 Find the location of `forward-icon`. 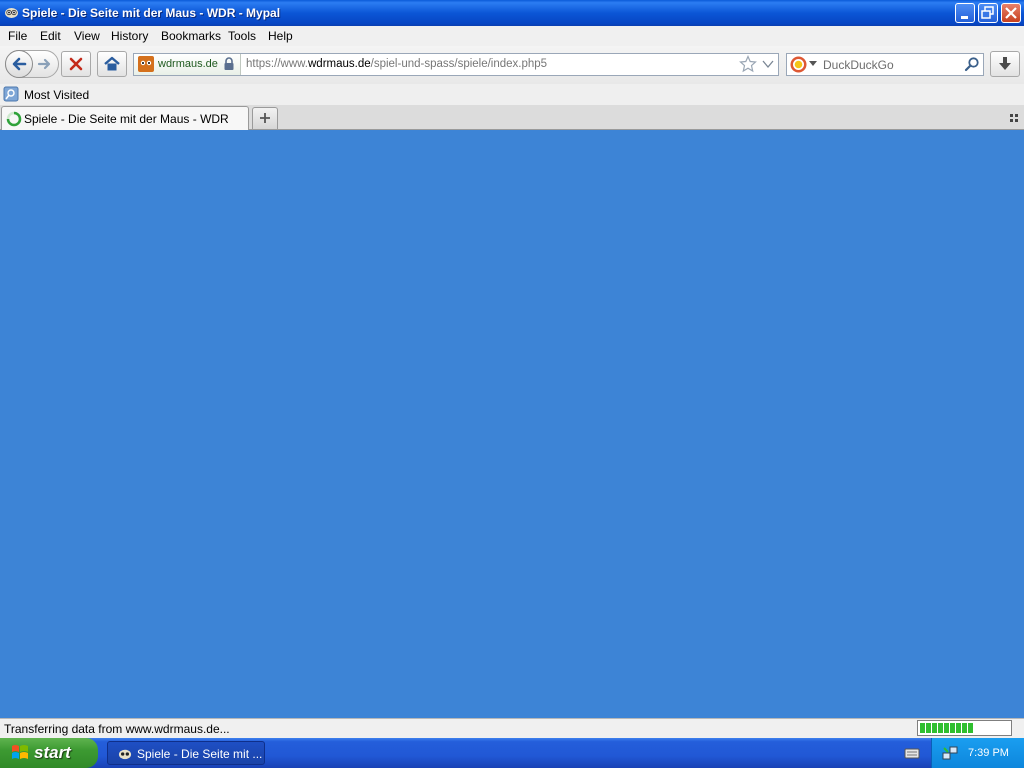

forward-icon is located at coordinates (44, 64).